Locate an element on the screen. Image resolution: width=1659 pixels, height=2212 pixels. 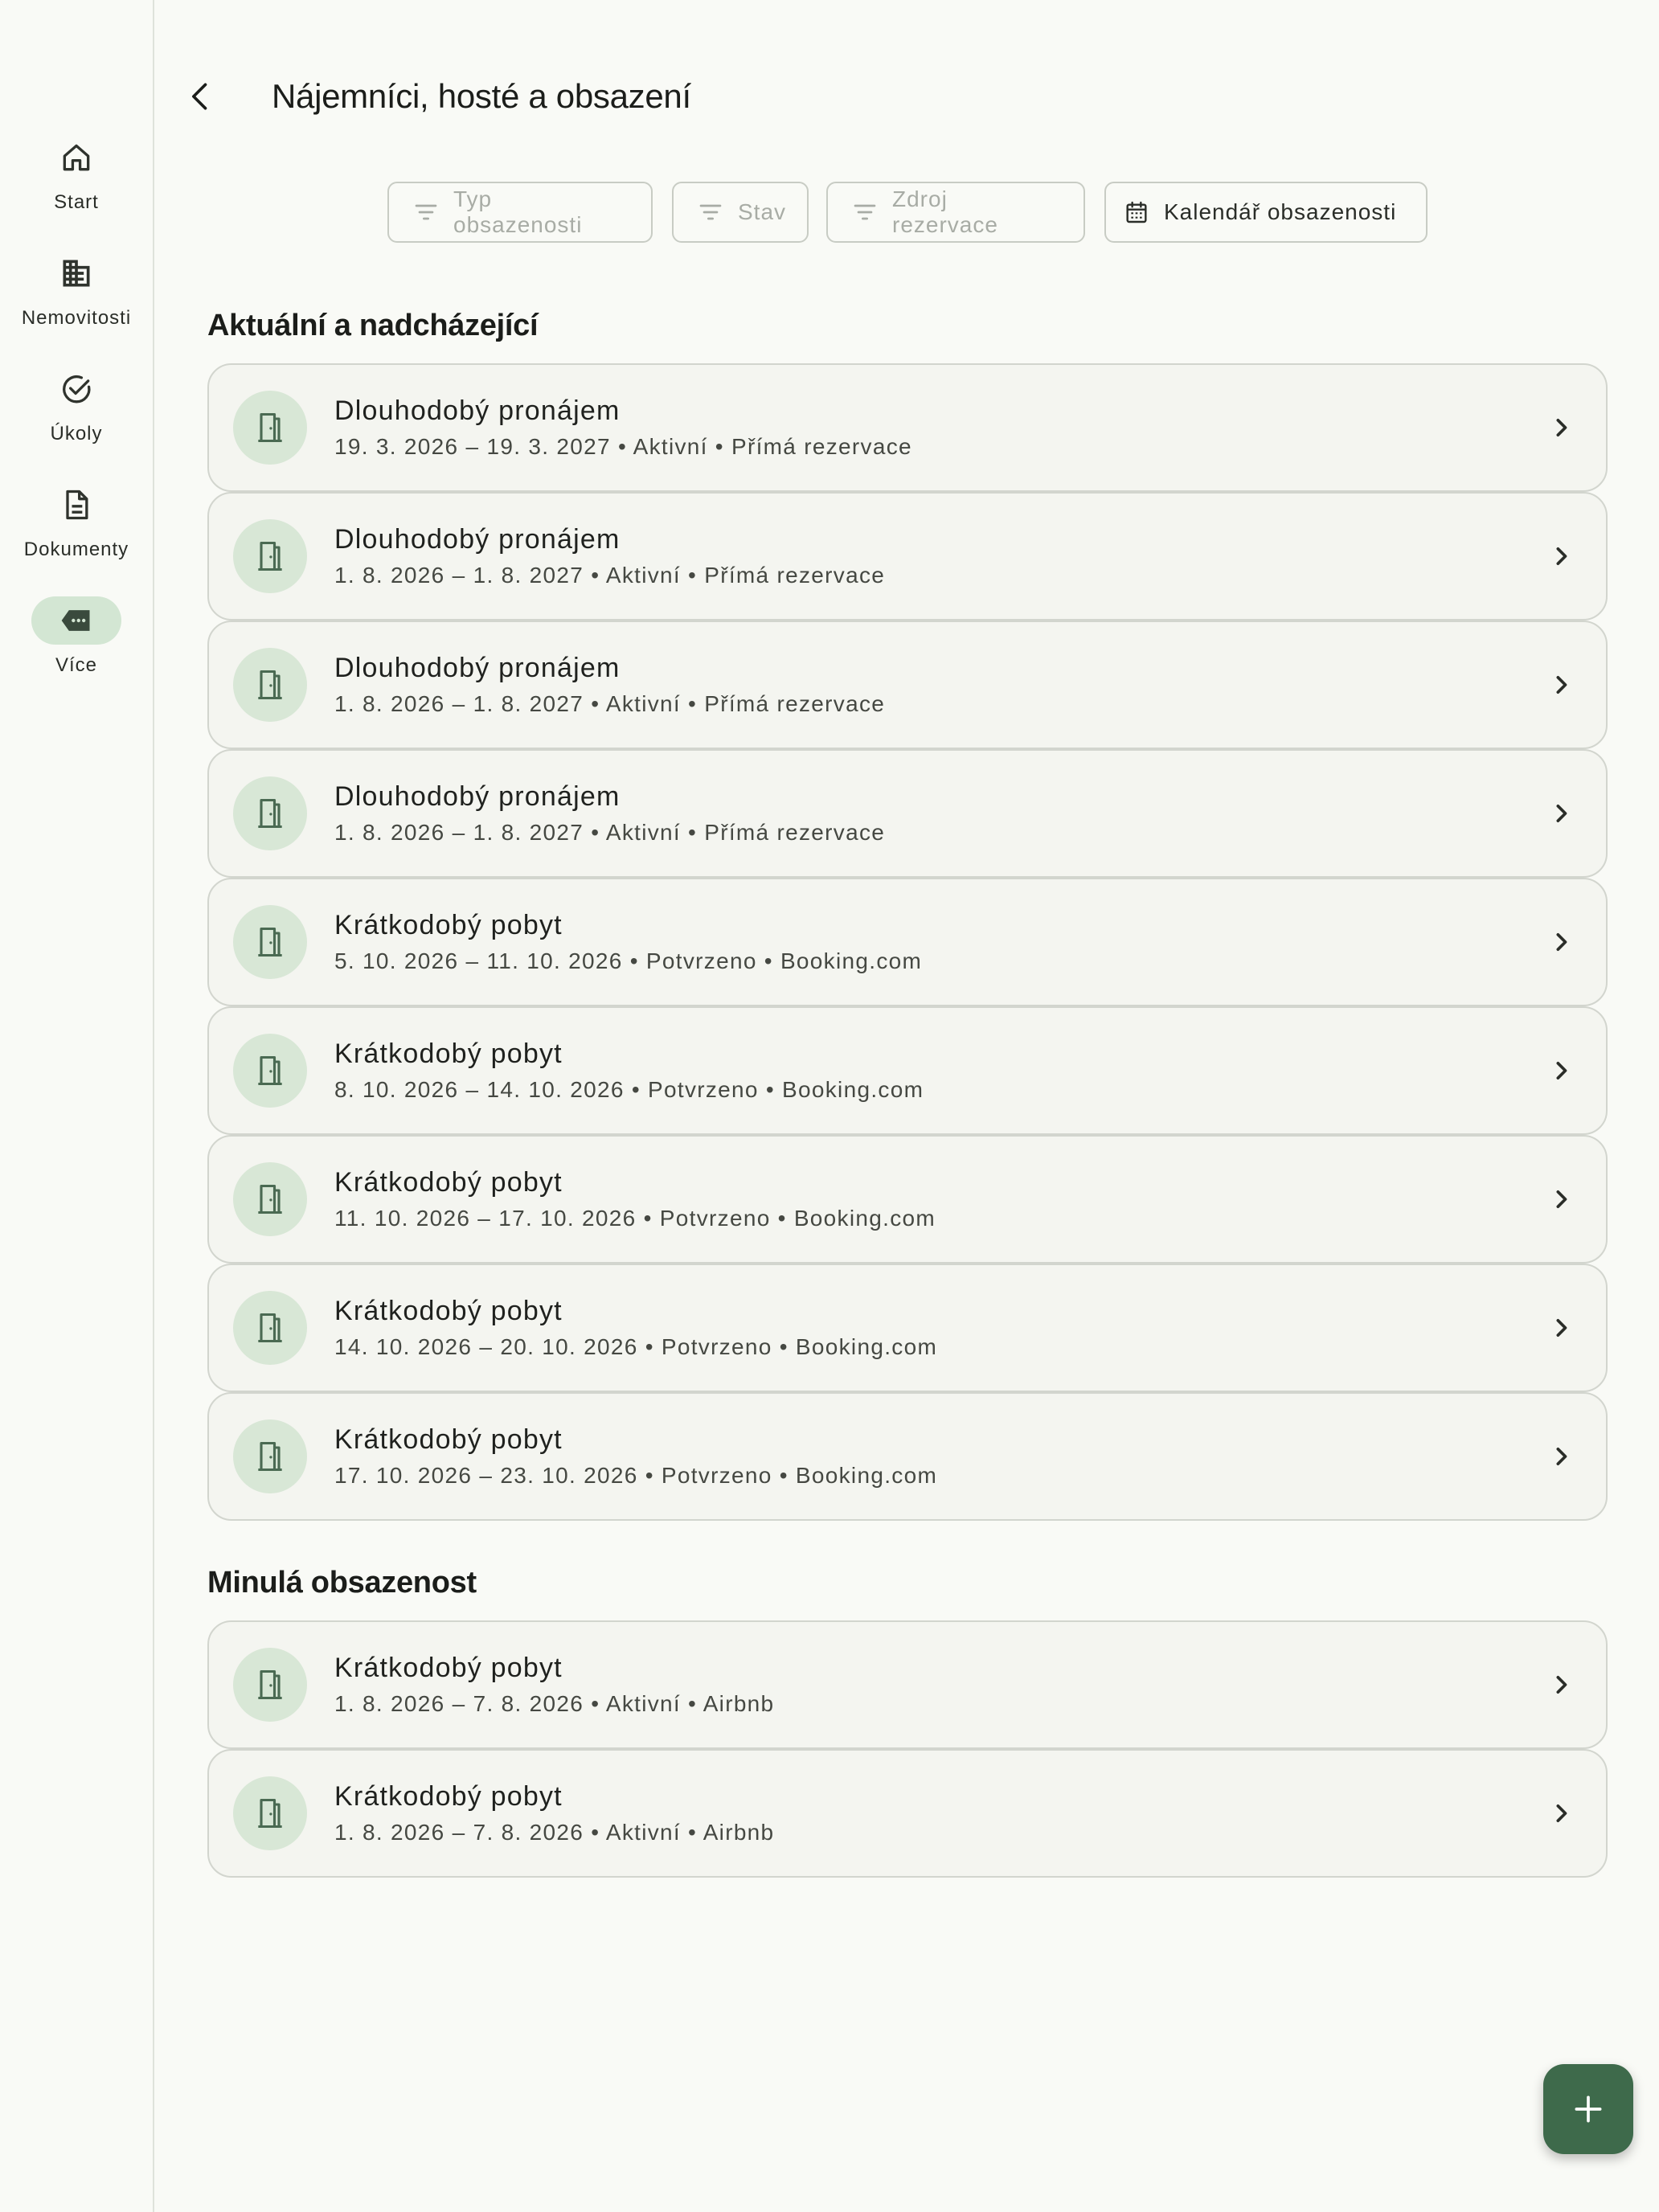
nav-item-nemovitosti: Nemovitosti is located at coordinates (76, 289).